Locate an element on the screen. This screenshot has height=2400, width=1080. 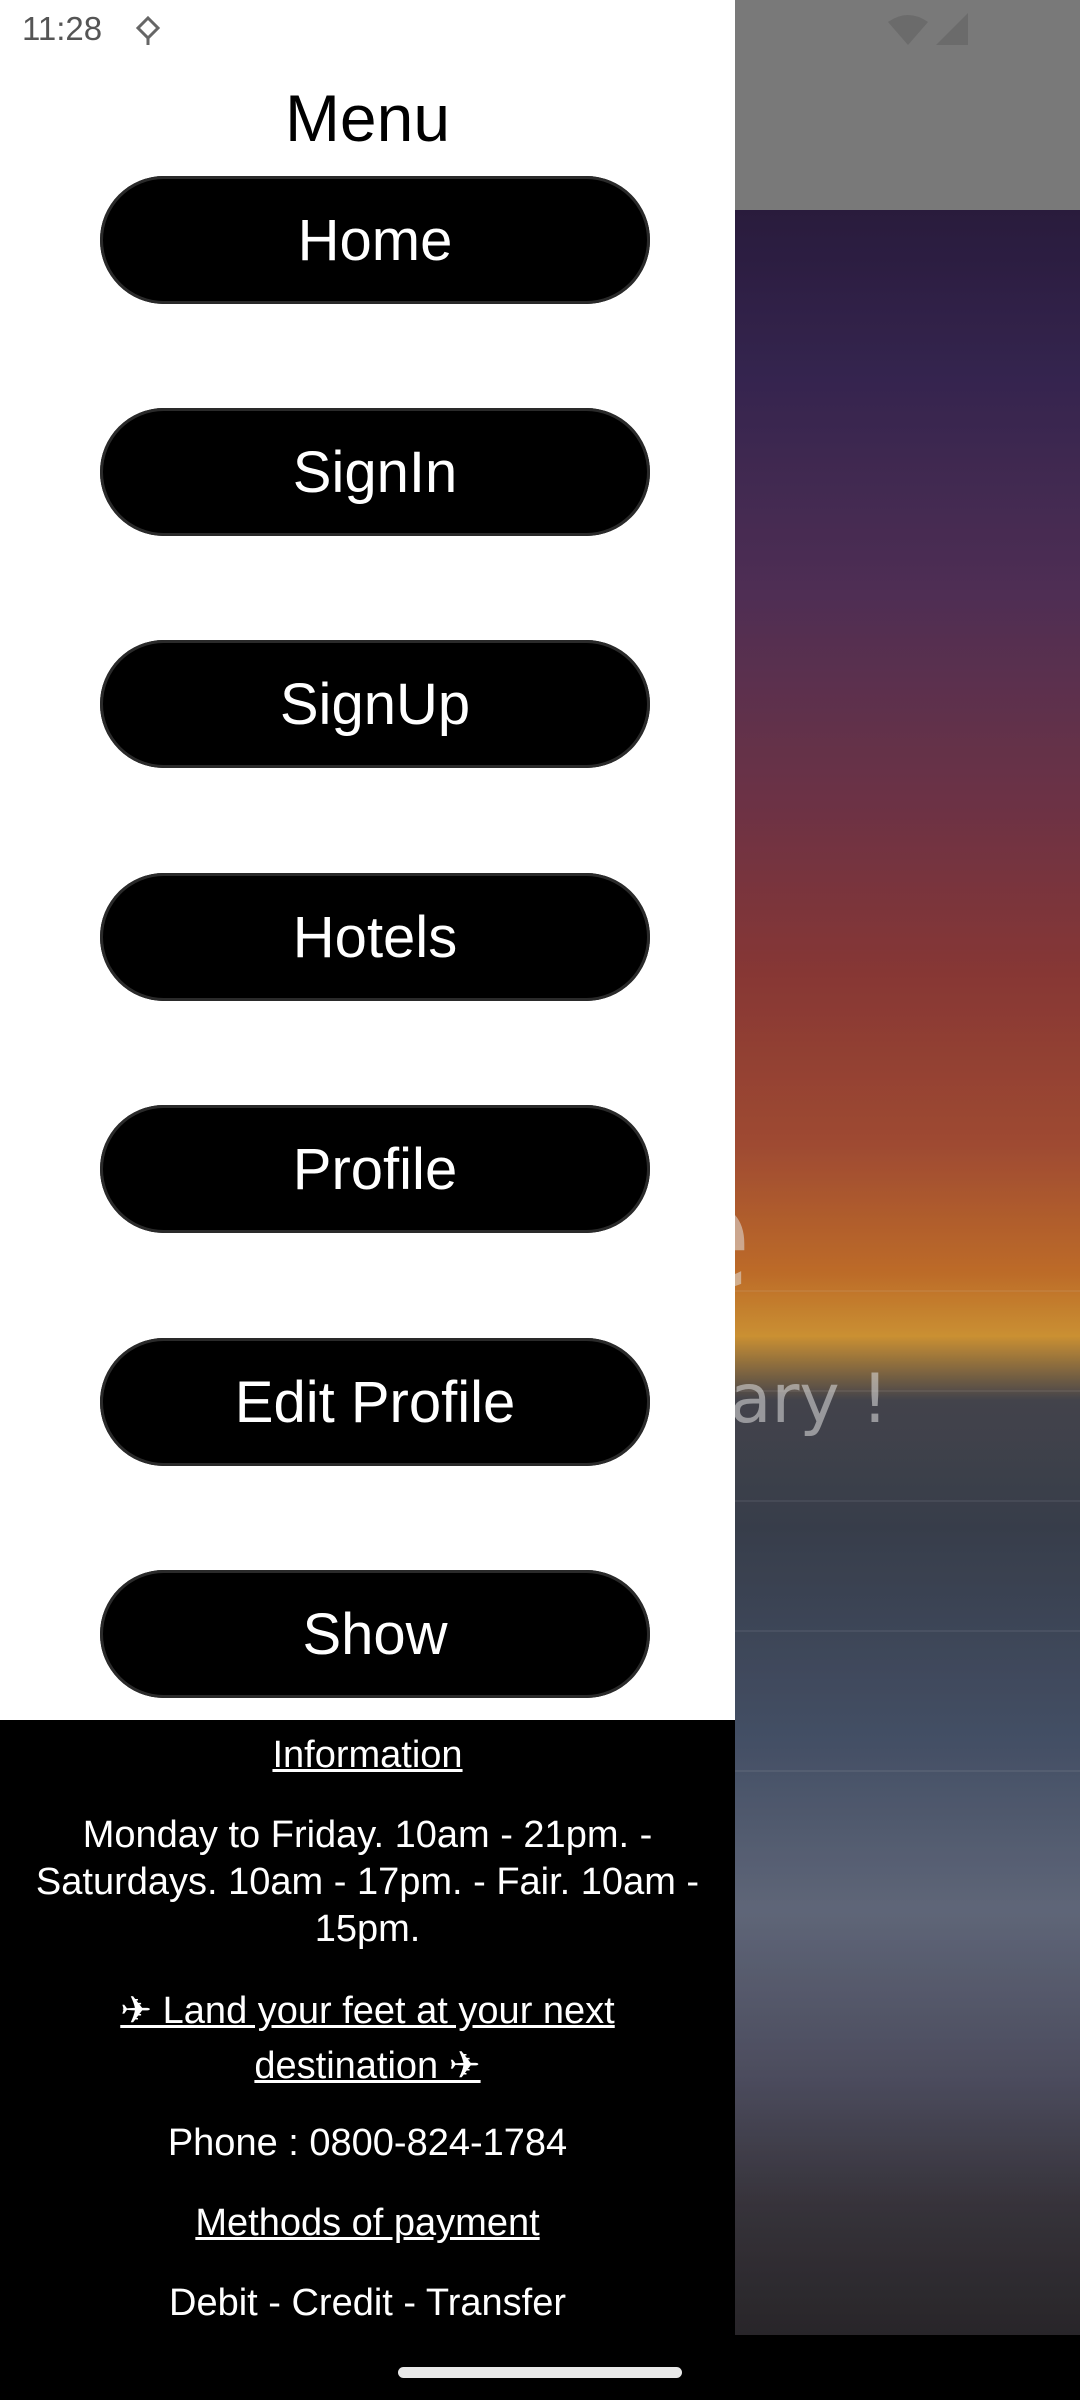
information-link: Information is located at coordinates (367, 1755).